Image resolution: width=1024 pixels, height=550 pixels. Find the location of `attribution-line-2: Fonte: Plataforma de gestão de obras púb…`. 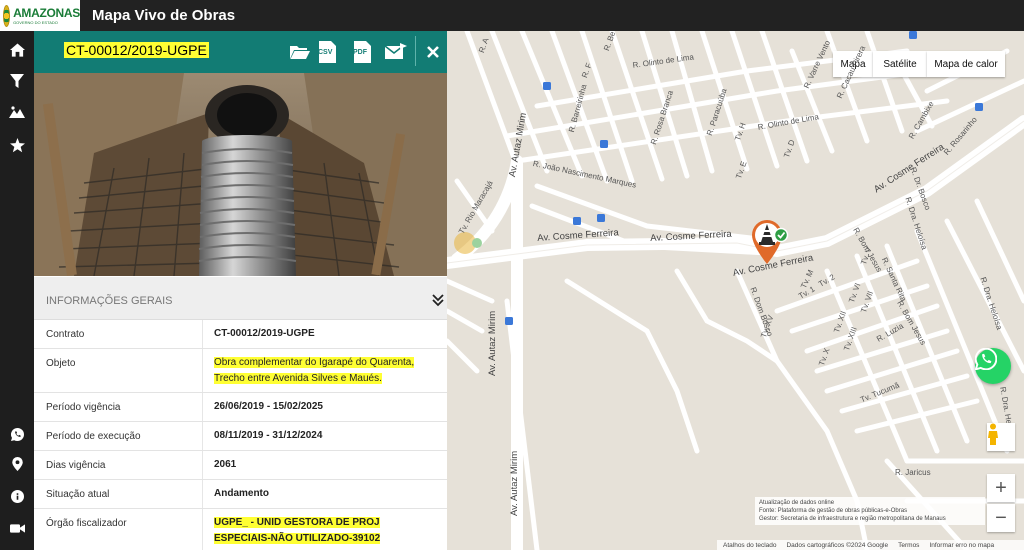

attribution-line-2: Fonte: Plataforma de gestão de obras púb… is located at coordinates (833, 511).